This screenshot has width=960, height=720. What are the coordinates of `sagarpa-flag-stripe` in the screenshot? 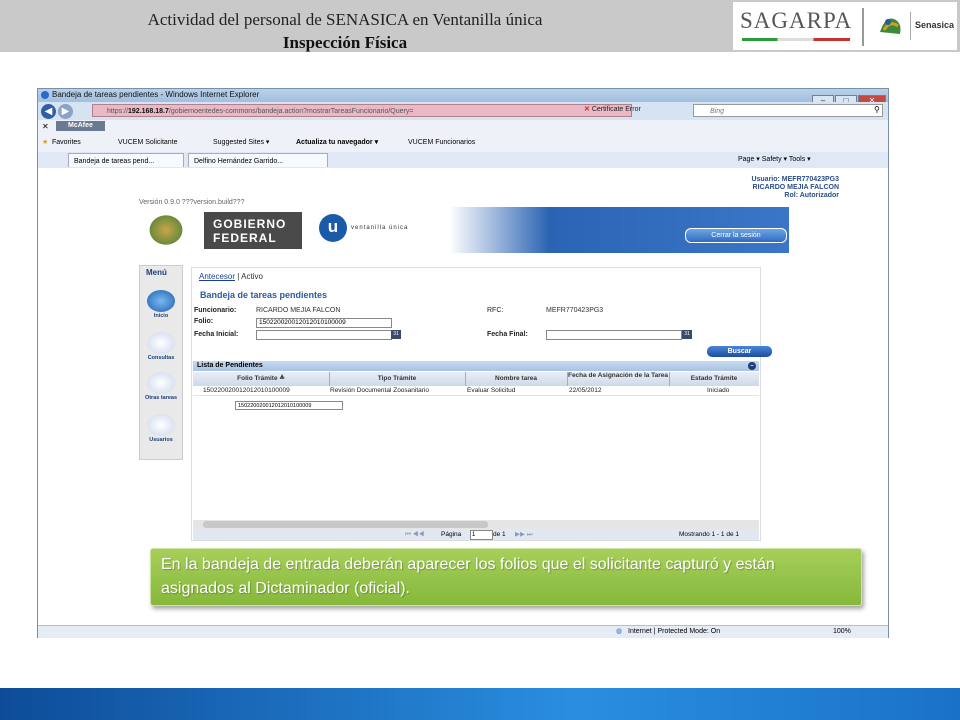 It's located at (796, 39).